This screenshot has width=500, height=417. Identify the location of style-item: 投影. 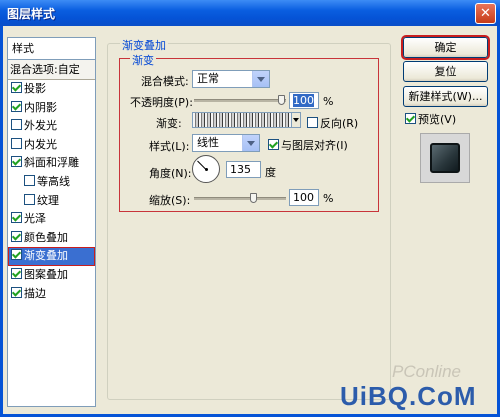
(51, 89).